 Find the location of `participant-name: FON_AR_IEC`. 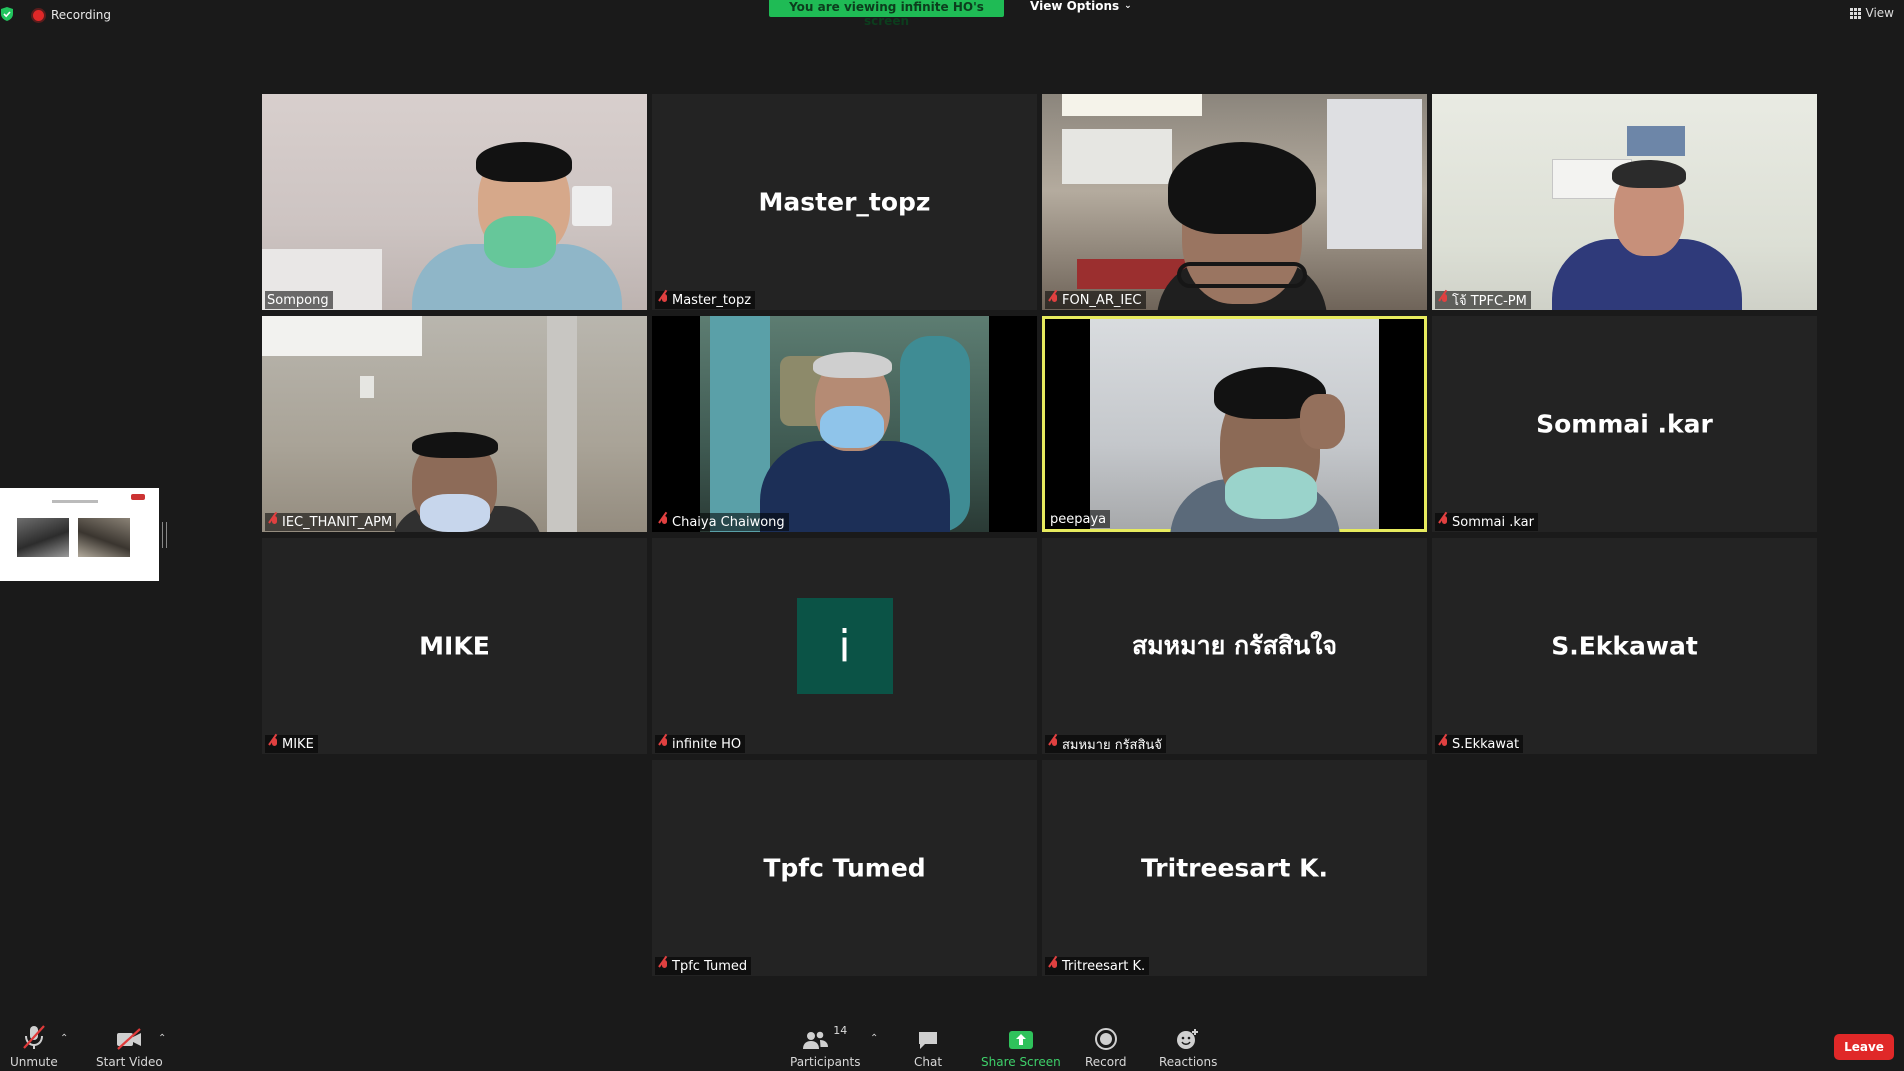

participant-name: FON_AR_IEC is located at coordinates (1102, 300).